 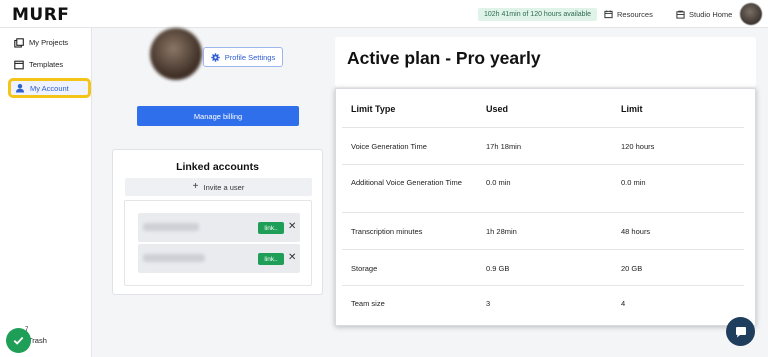 I want to click on limit-type-cell: Voice Generation Time, so click(x=389, y=146).